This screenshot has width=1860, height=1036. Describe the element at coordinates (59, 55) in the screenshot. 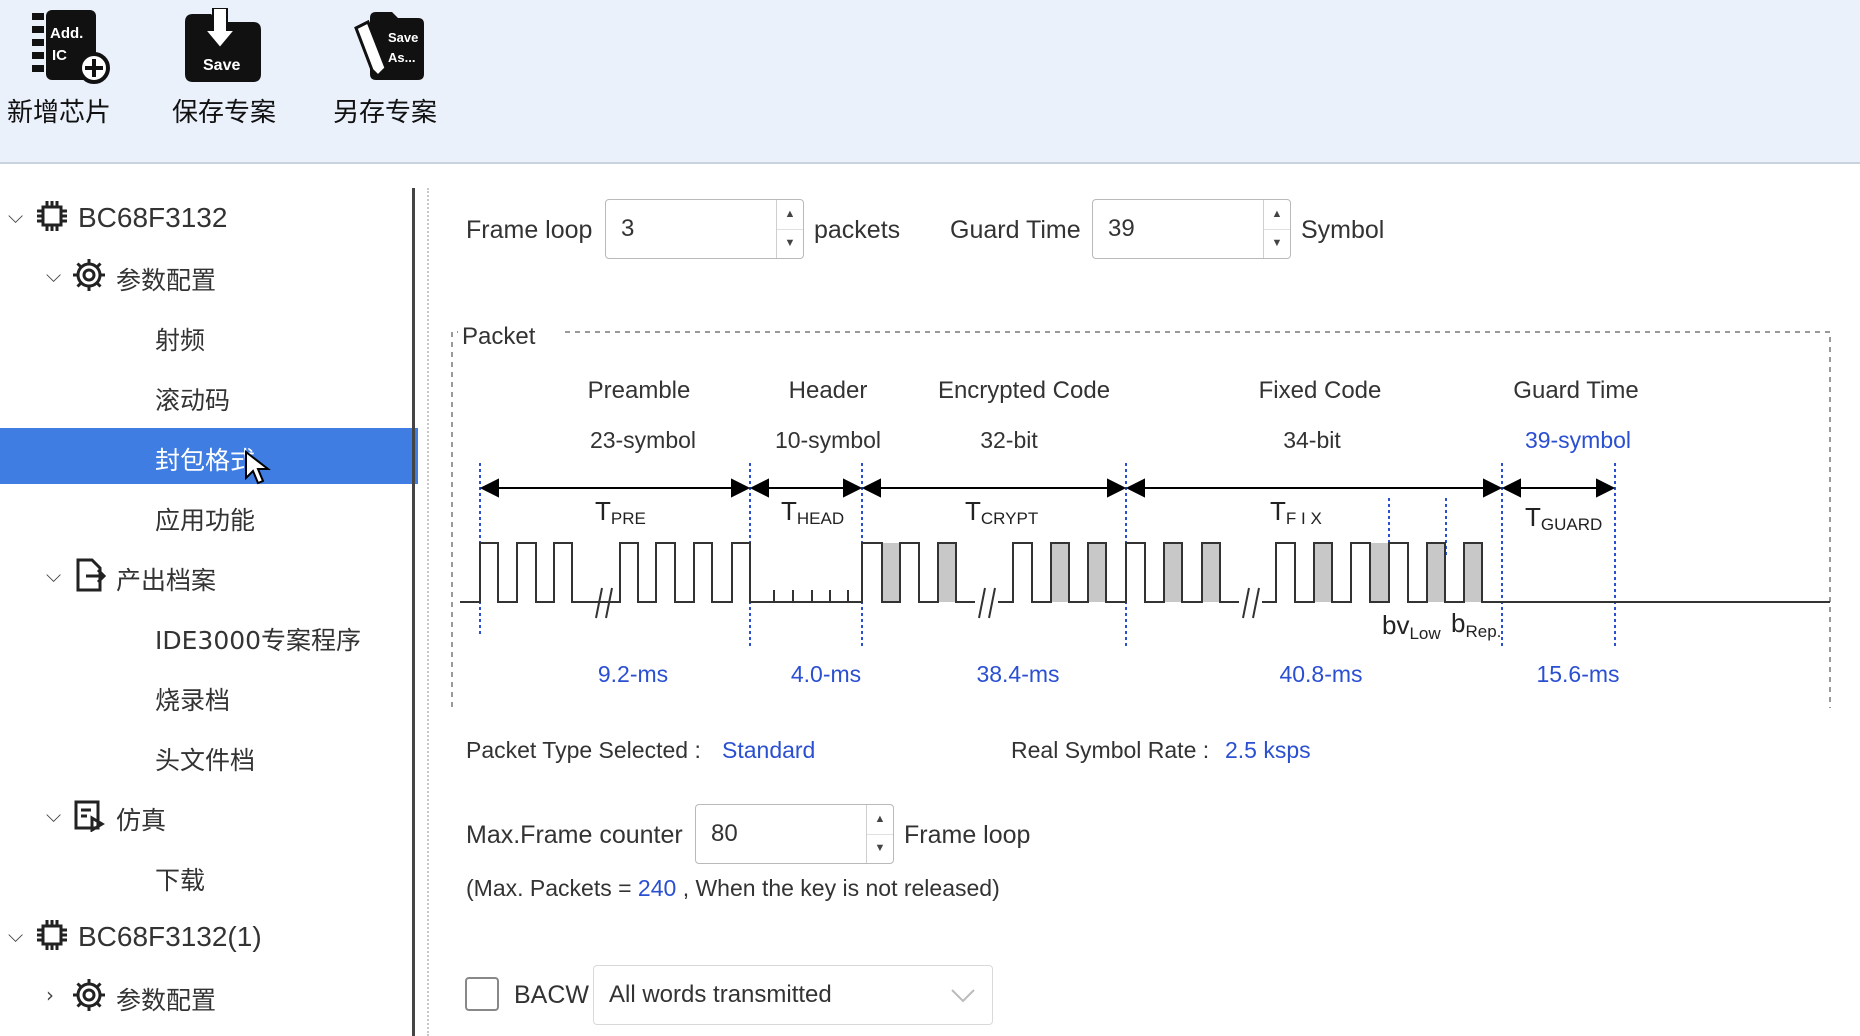

I see `svg-text: IC` at that location.